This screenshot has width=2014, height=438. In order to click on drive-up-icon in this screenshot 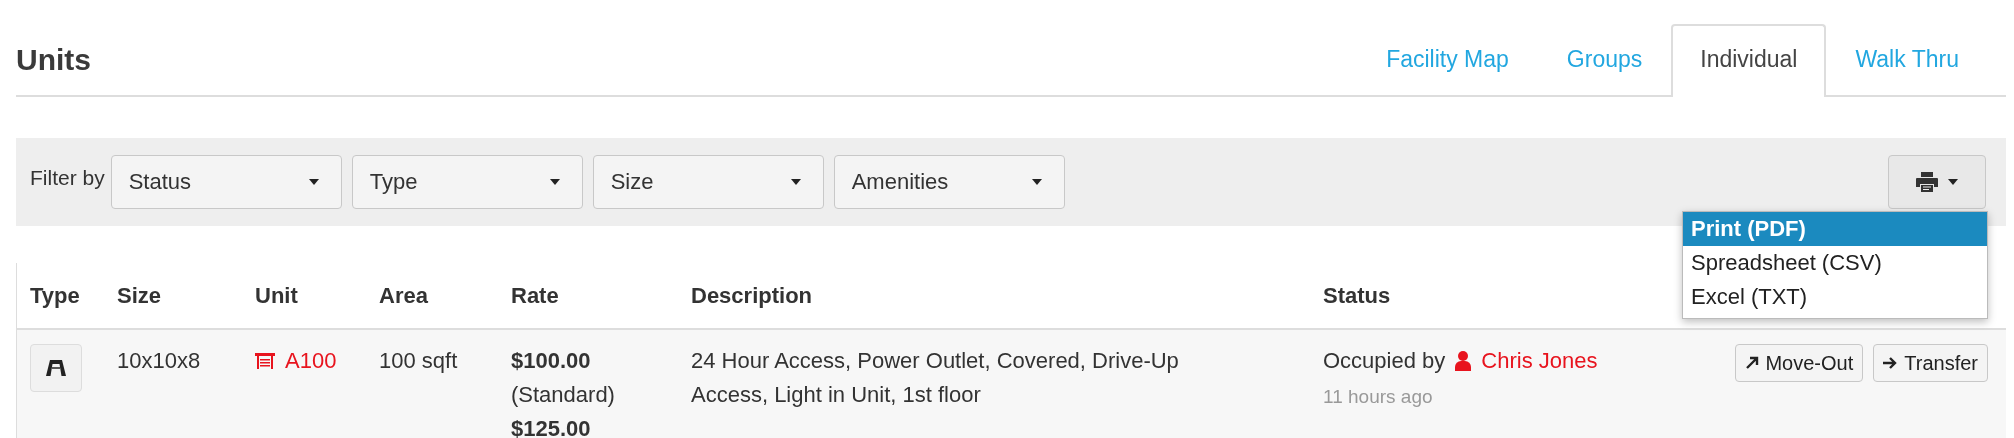, I will do `click(56, 368)`.